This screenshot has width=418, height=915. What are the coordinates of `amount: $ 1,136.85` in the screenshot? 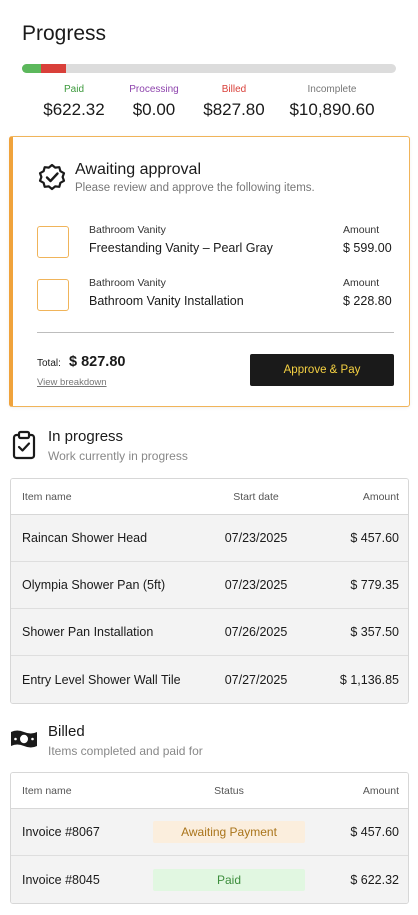 It's located at (369, 679).